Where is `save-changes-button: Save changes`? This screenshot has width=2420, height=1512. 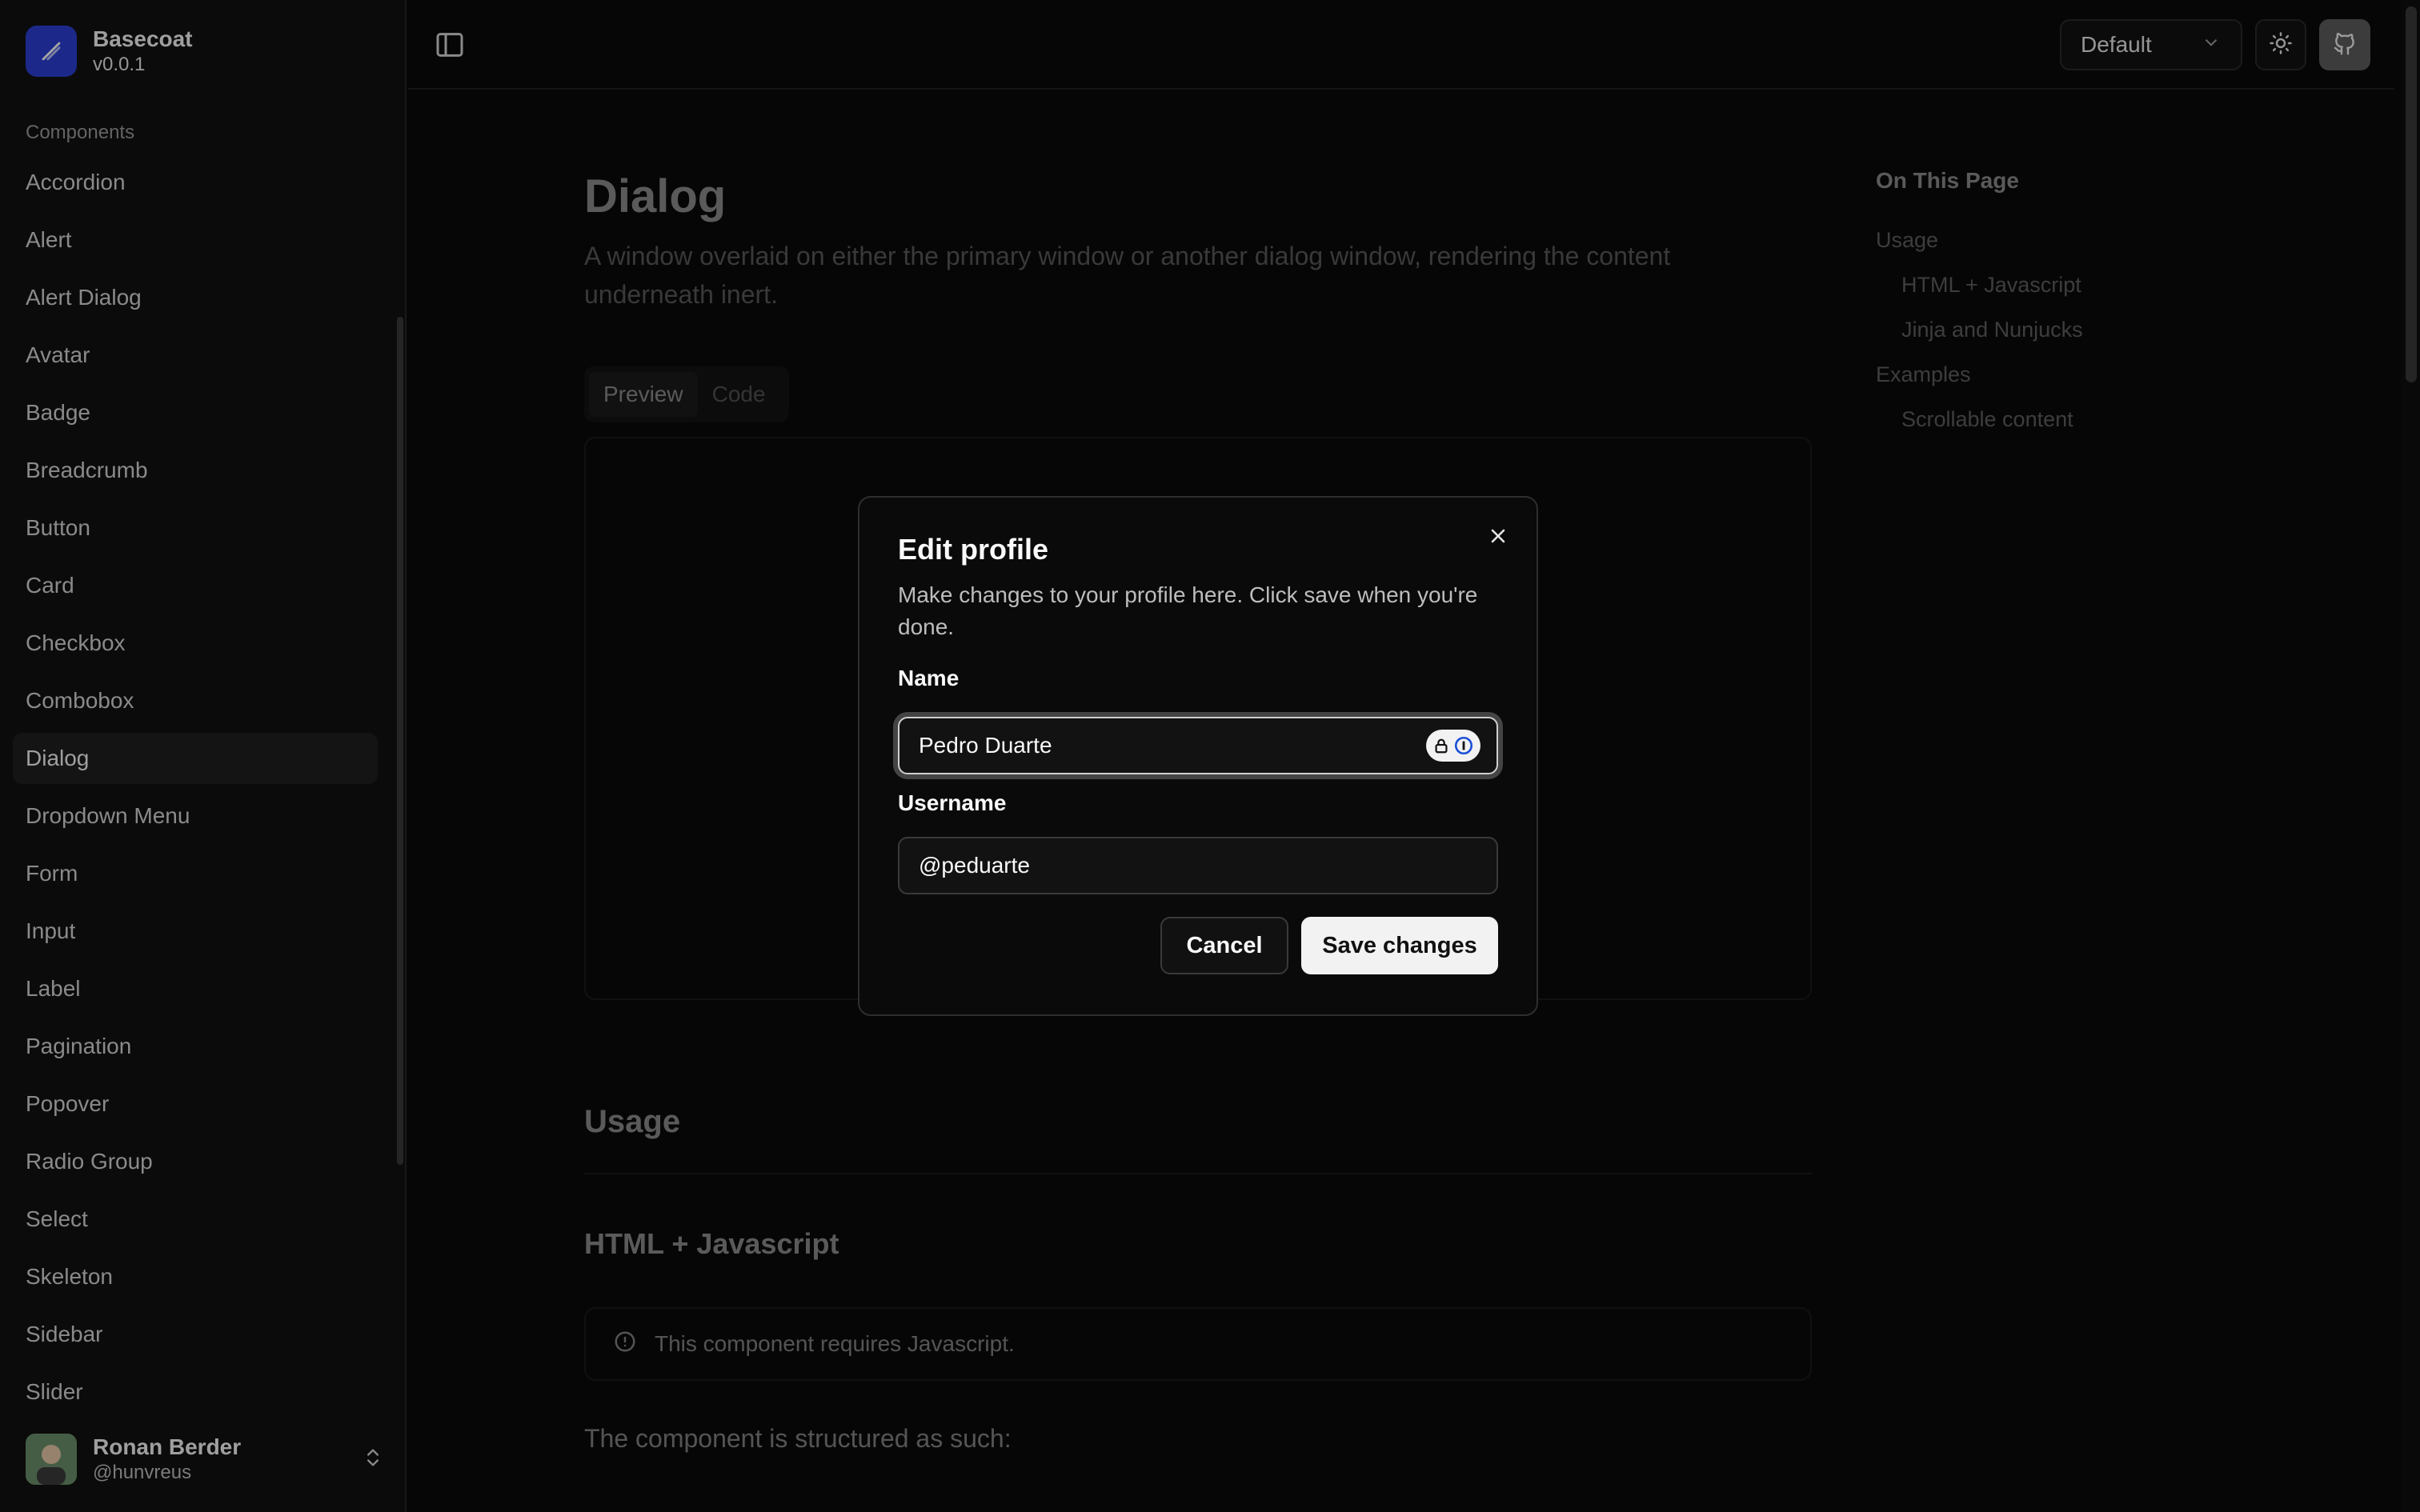
save-changes-button: Save changes is located at coordinates (1399, 945).